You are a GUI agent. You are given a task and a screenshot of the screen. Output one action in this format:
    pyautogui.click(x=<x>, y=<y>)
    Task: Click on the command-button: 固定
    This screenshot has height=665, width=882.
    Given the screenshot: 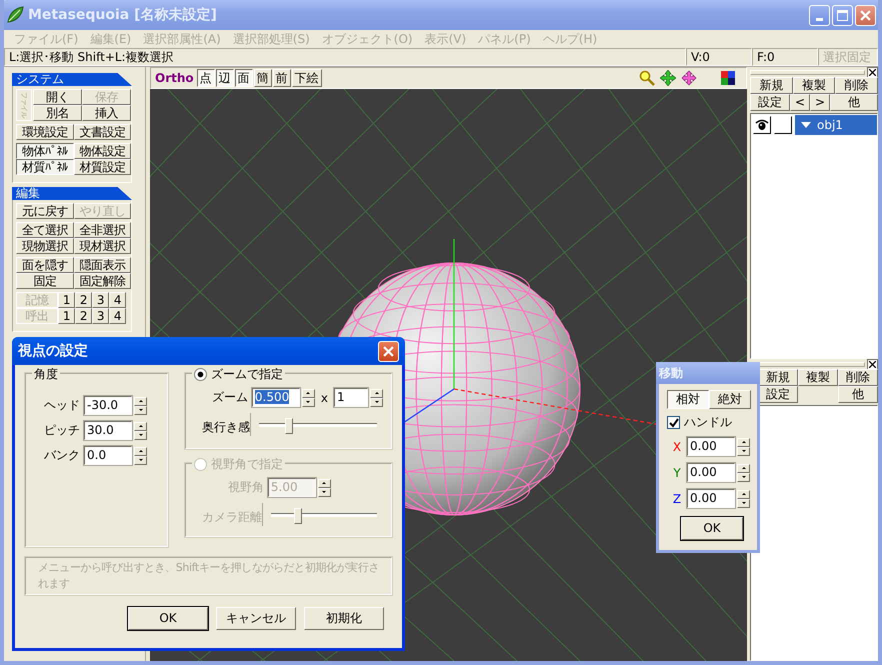 What is the action you would take?
    pyautogui.click(x=45, y=281)
    